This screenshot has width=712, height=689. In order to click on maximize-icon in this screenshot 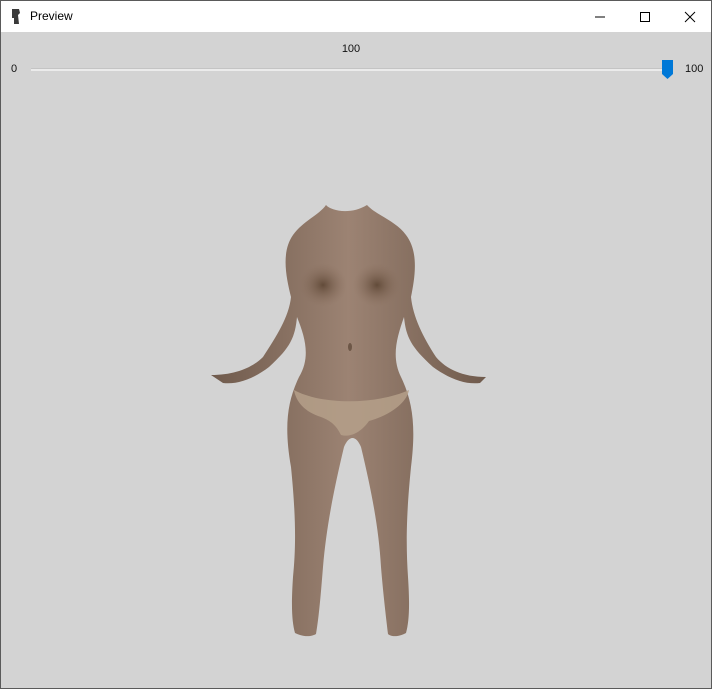, I will do `click(645, 17)`.